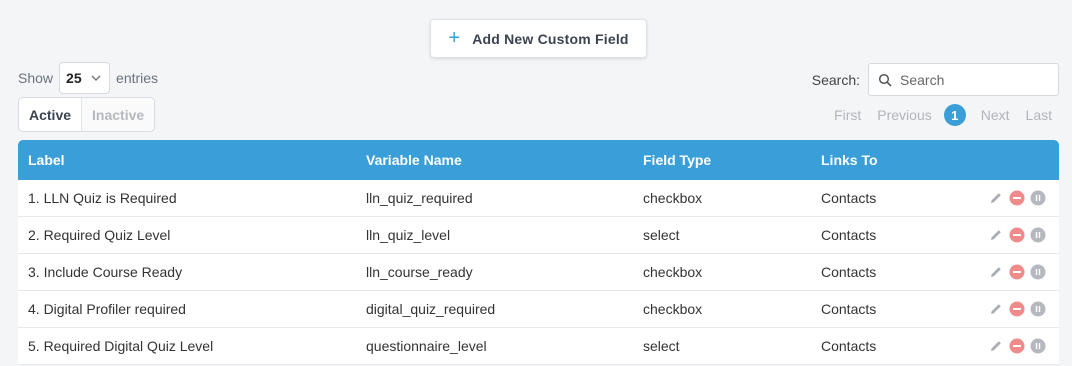  What do you see at coordinates (849, 160) in the screenshot?
I see `header-links-to: Links To` at bounding box center [849, 160].